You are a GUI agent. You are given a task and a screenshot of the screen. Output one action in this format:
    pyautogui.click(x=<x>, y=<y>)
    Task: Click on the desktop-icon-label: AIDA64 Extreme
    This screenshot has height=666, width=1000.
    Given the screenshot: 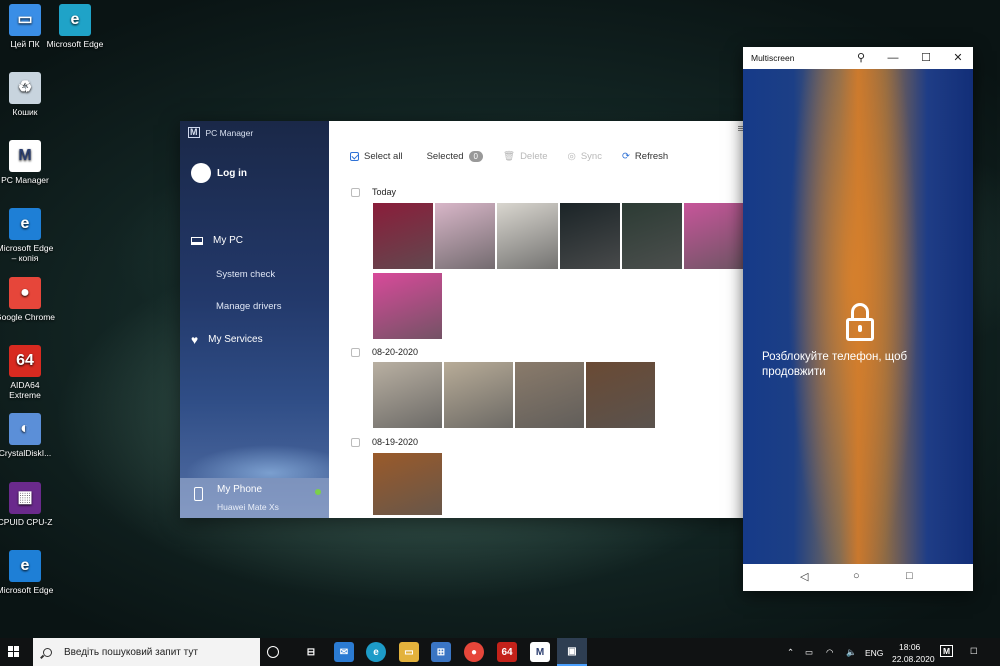 What is the action you would take?
    pyautogui.click(x=25, y=390)
    